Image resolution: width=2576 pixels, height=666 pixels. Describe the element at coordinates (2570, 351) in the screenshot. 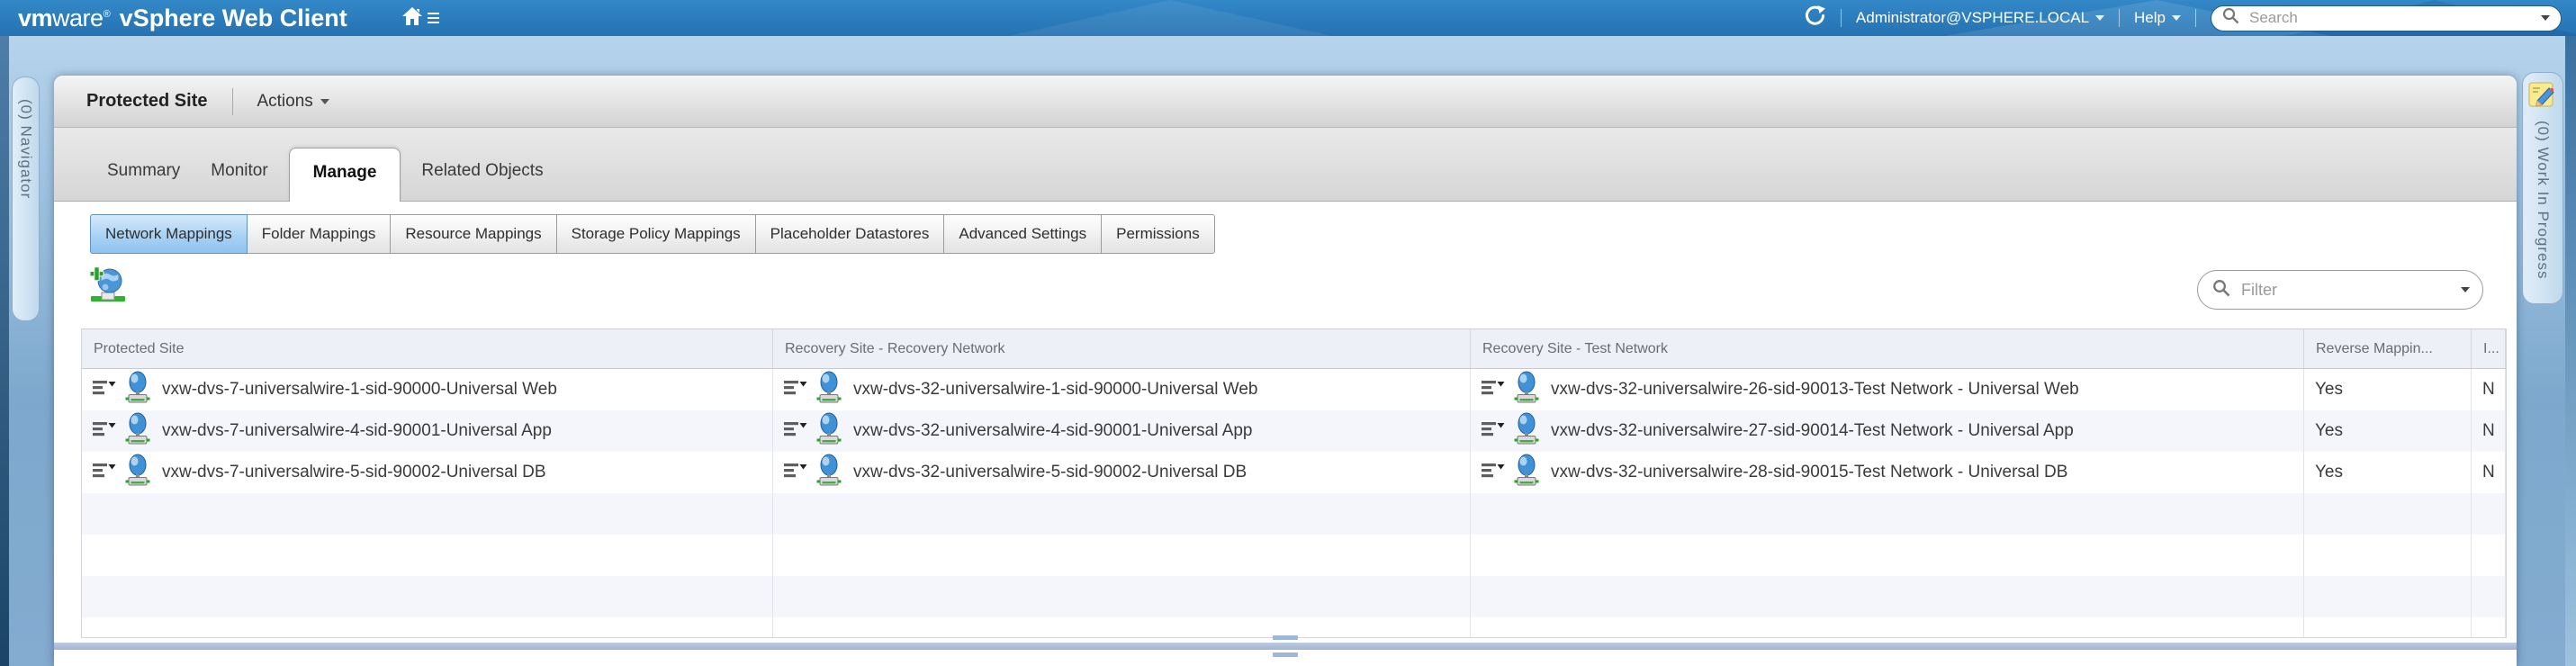

I see `page-right-edge` at that location.